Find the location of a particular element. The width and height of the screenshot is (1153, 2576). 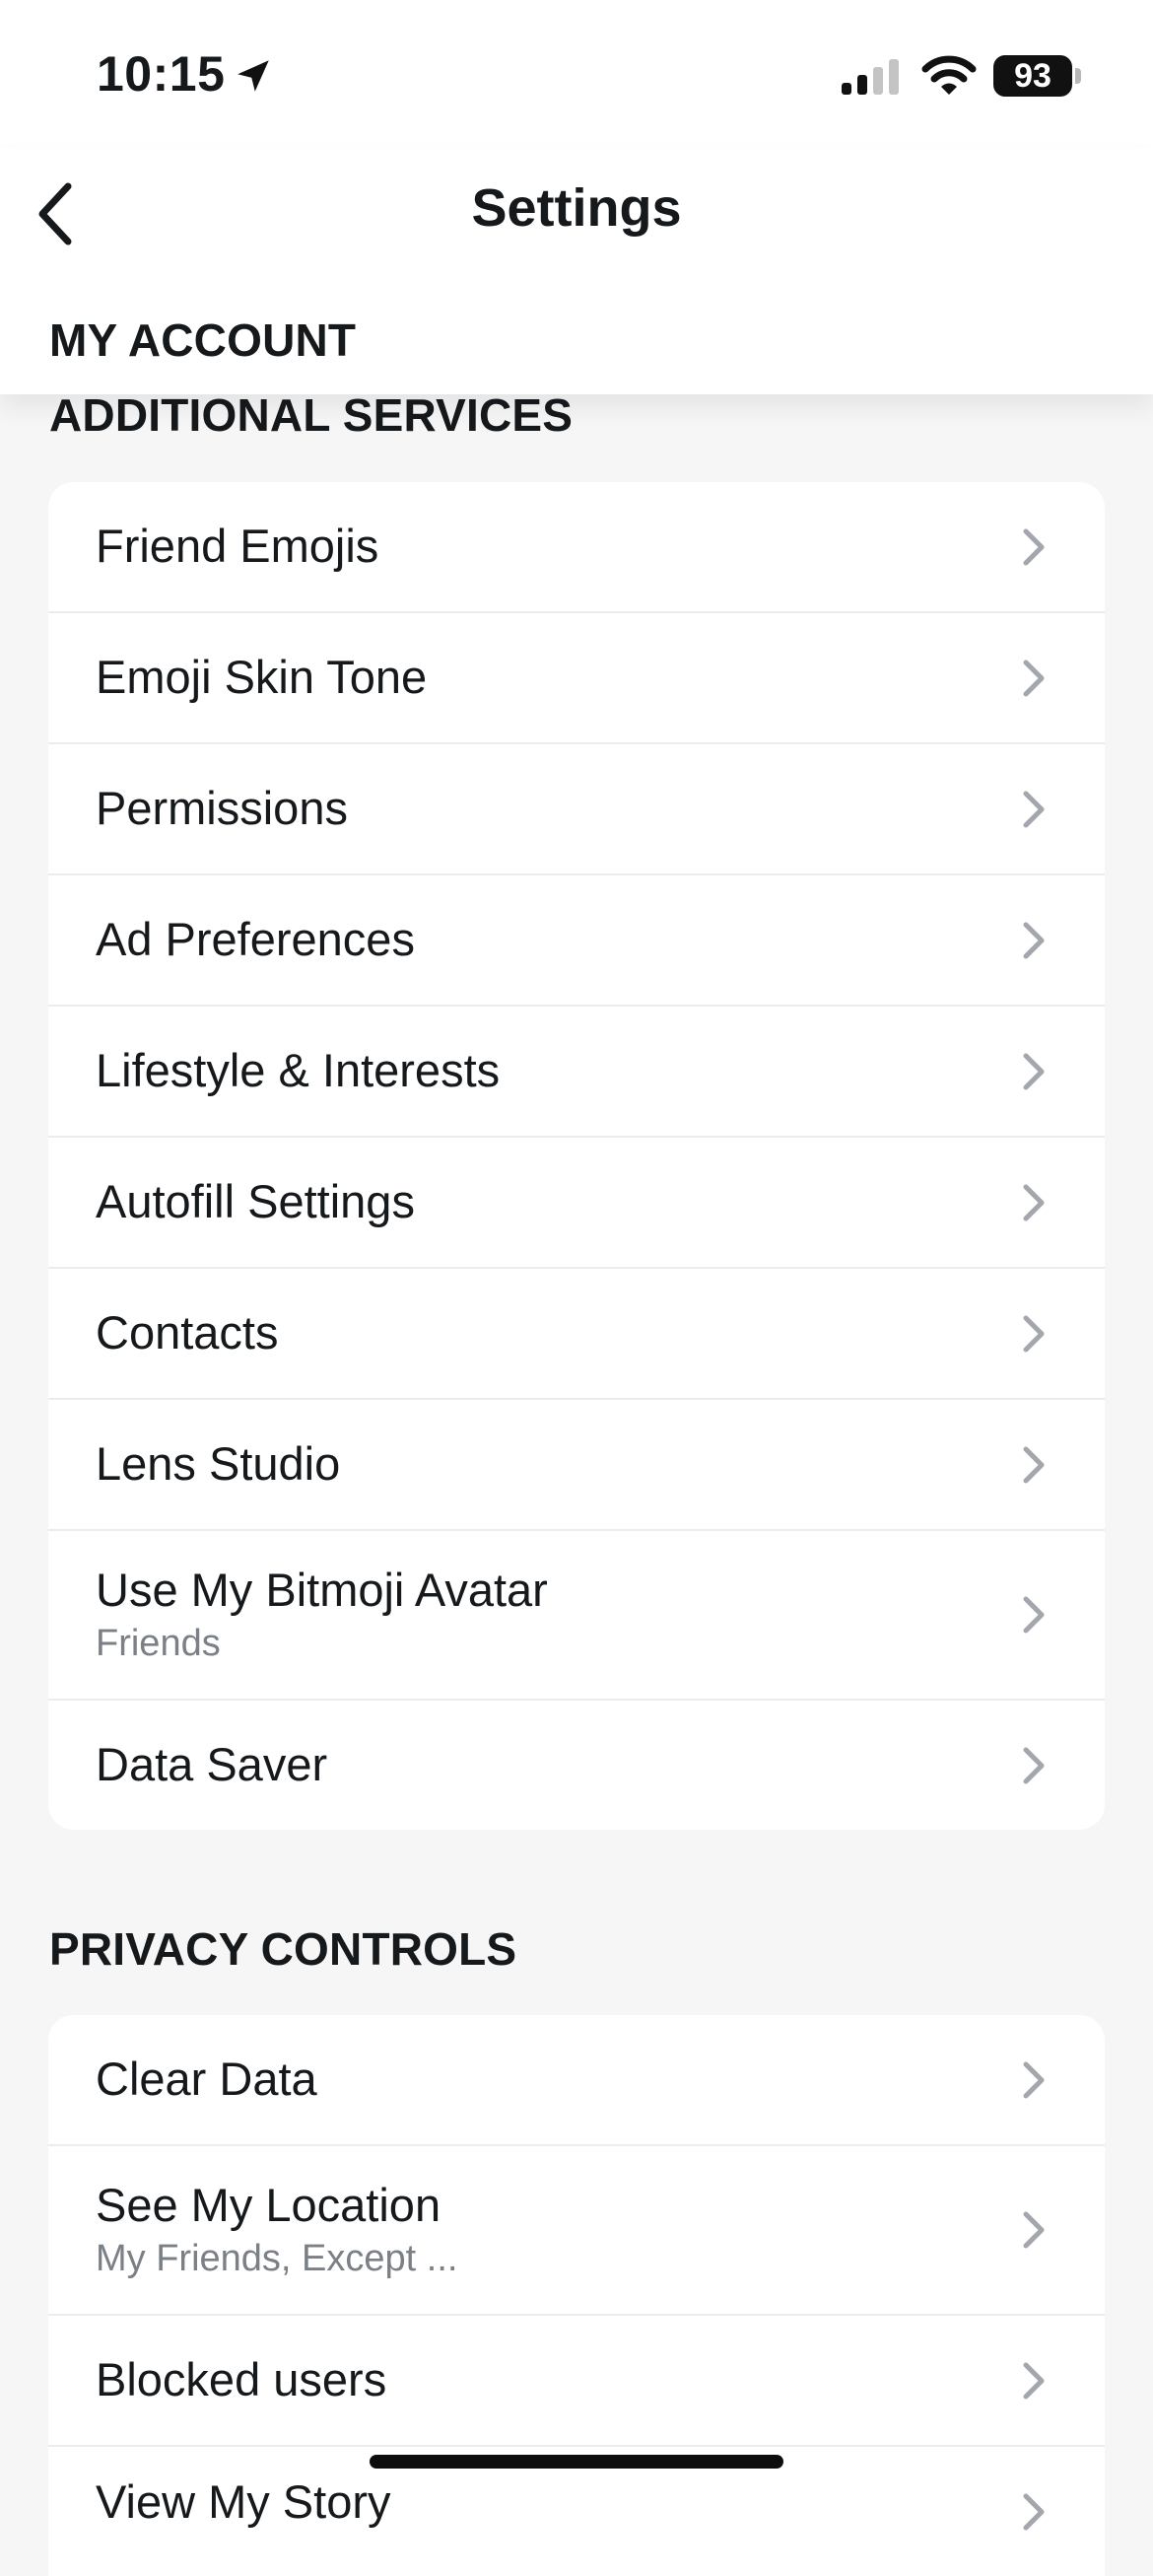

settings-row-autofill-settings: Autofill Settings is located at coordinates (576, 1203).